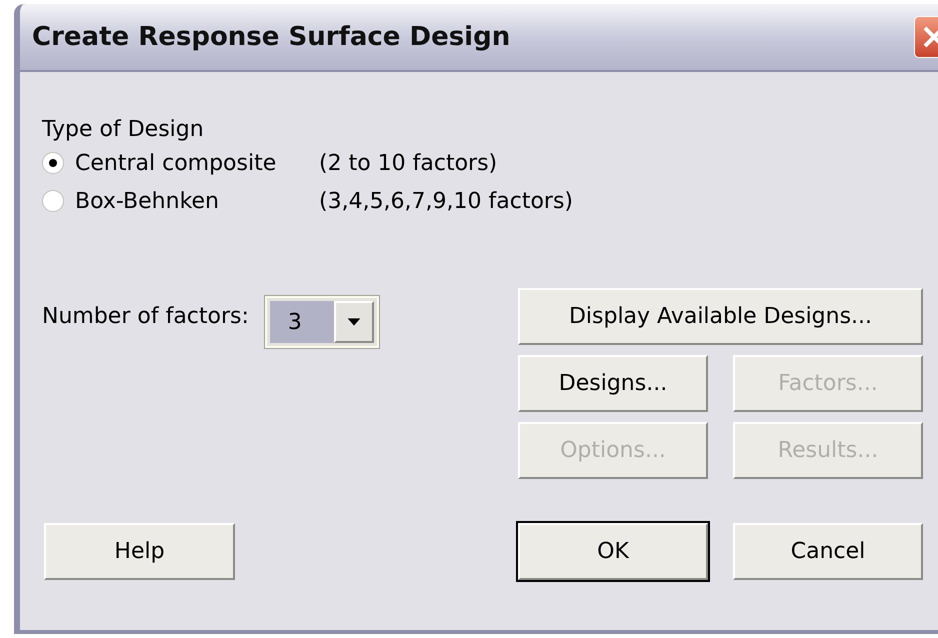  Describe the element at coordinates (139, 551) in the screenshot. I see `dialog-button: Help` at that location.